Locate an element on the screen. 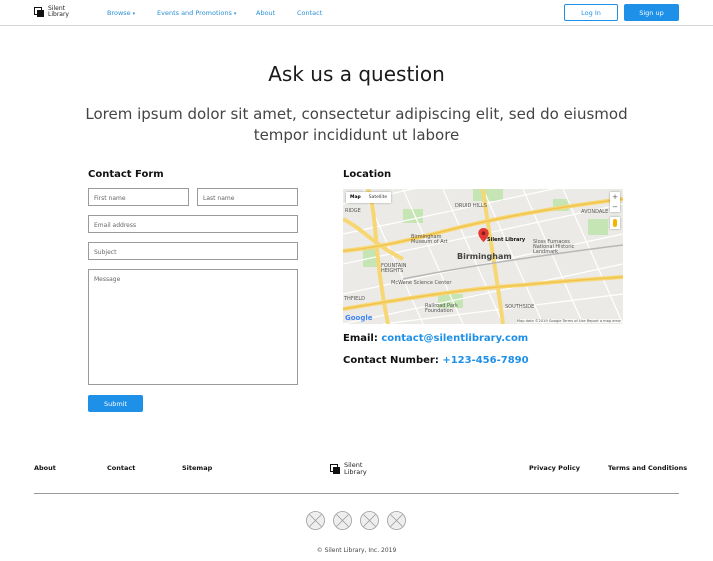  map-label: RIDGE is located at coordinates (353, 211).